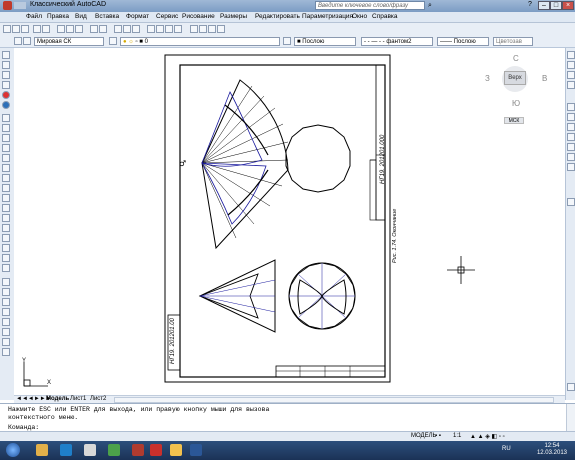 Image resolution: width=575 pixels, height=460 pixels. I want to click on scroll-down-icon, so click(571, 387).